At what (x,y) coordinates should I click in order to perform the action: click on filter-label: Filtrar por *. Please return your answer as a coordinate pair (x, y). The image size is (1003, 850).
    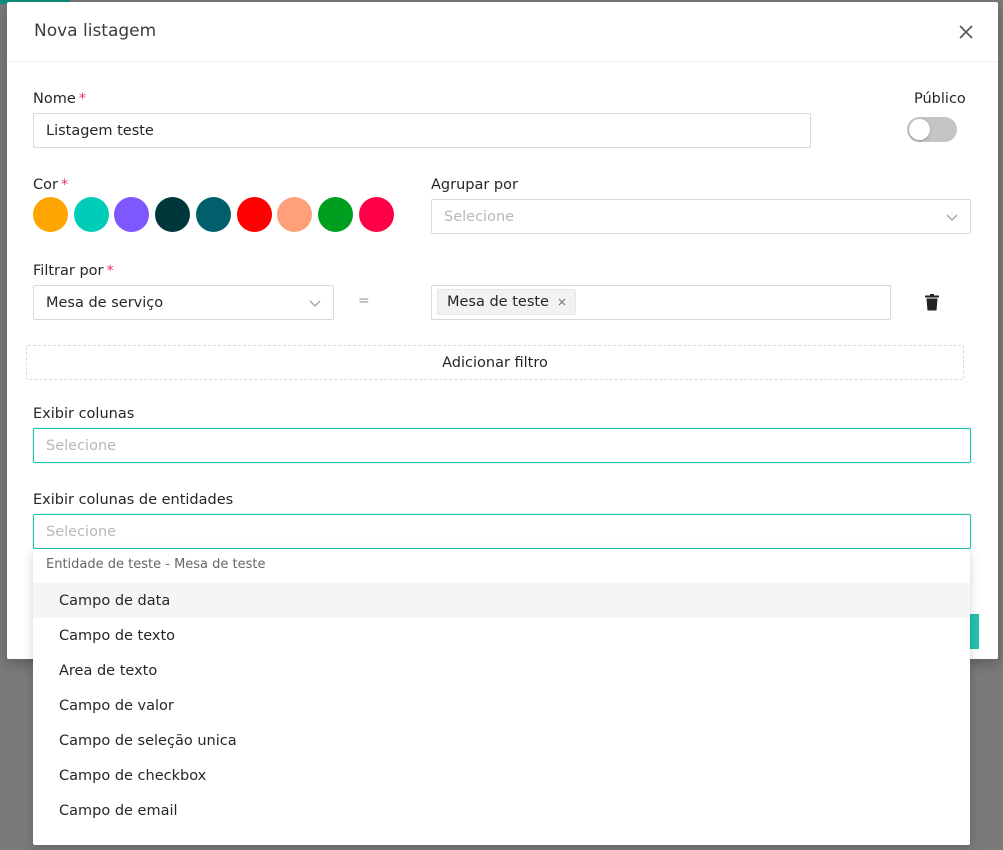
    Looking at the image, I should click on (73, 271).